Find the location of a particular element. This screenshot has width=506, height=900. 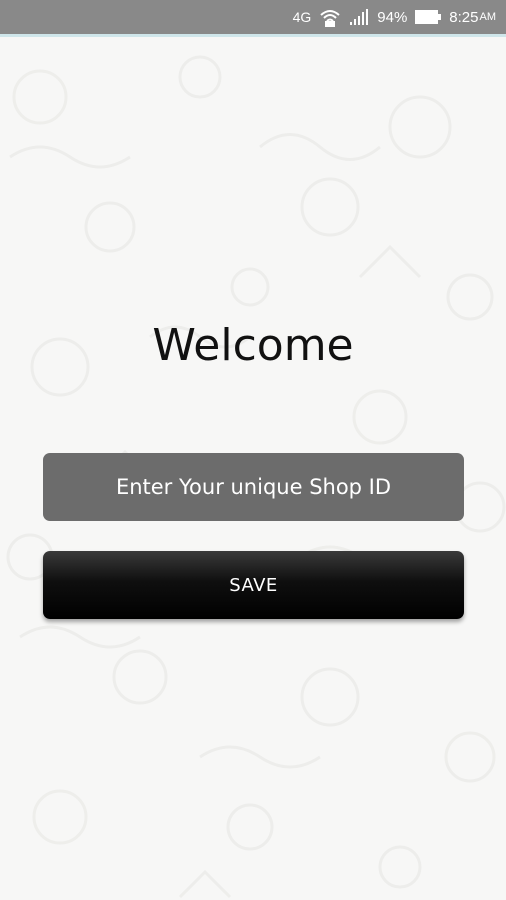

clock: 8:25 AM is located at coordinates (472, 17).